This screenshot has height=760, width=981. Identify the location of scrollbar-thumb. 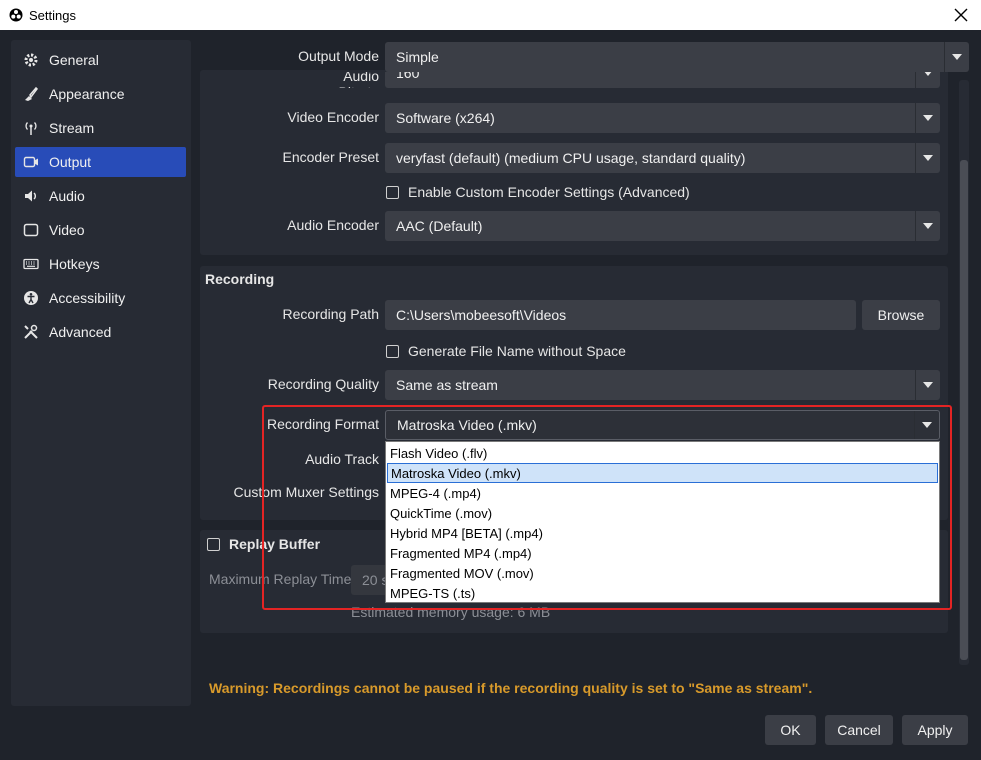
(964, 410).